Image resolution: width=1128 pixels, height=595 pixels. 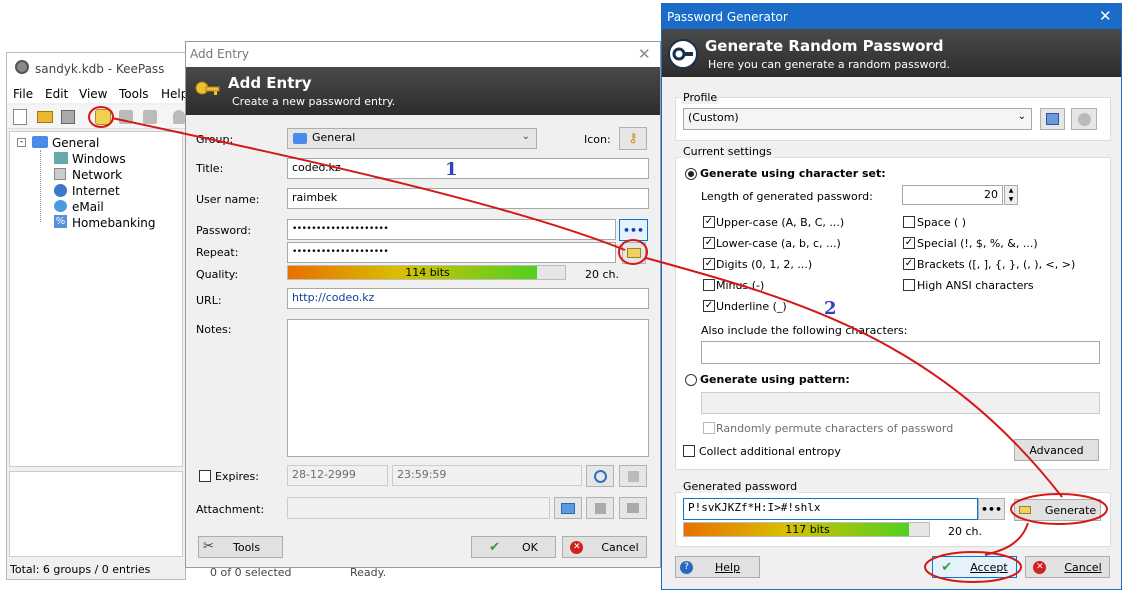 What do you see at coordinates (451, 252) in the screenshot?
I see `repeat-field: ••••••••••••••••••••` at bounding box center [451, 252].